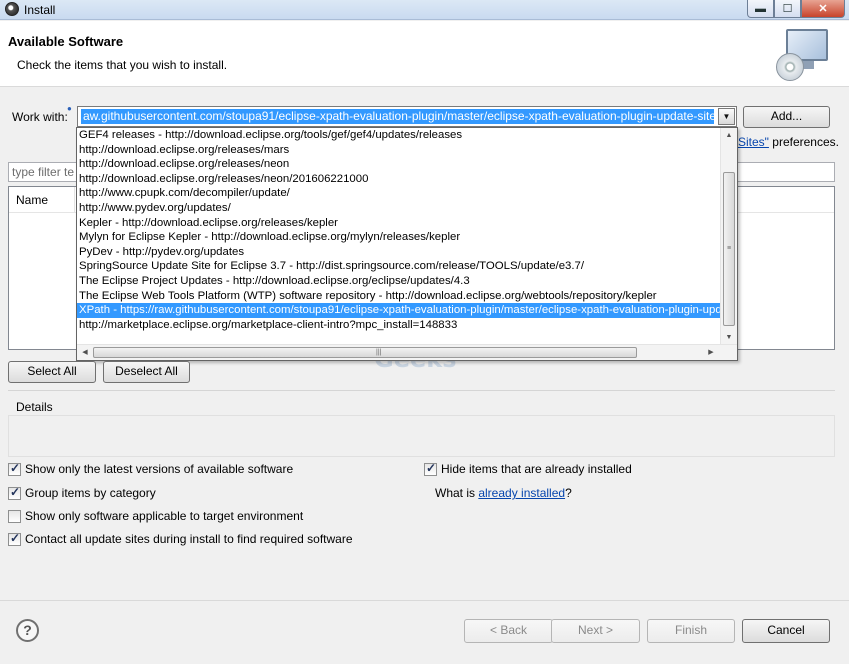  I want to click on select-all-button: Select All, so click(52, 372).